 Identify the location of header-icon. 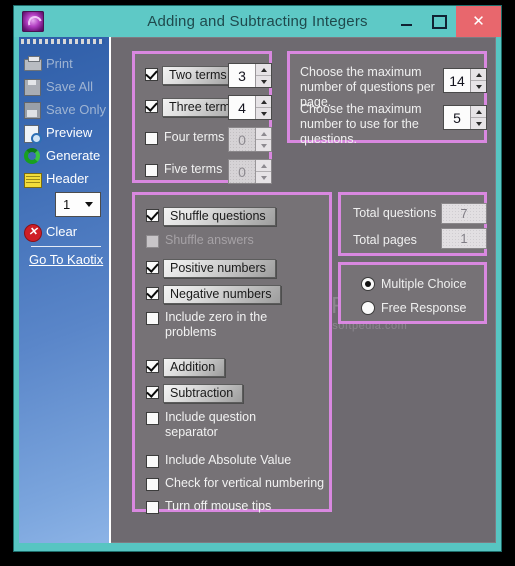
(32, 179).